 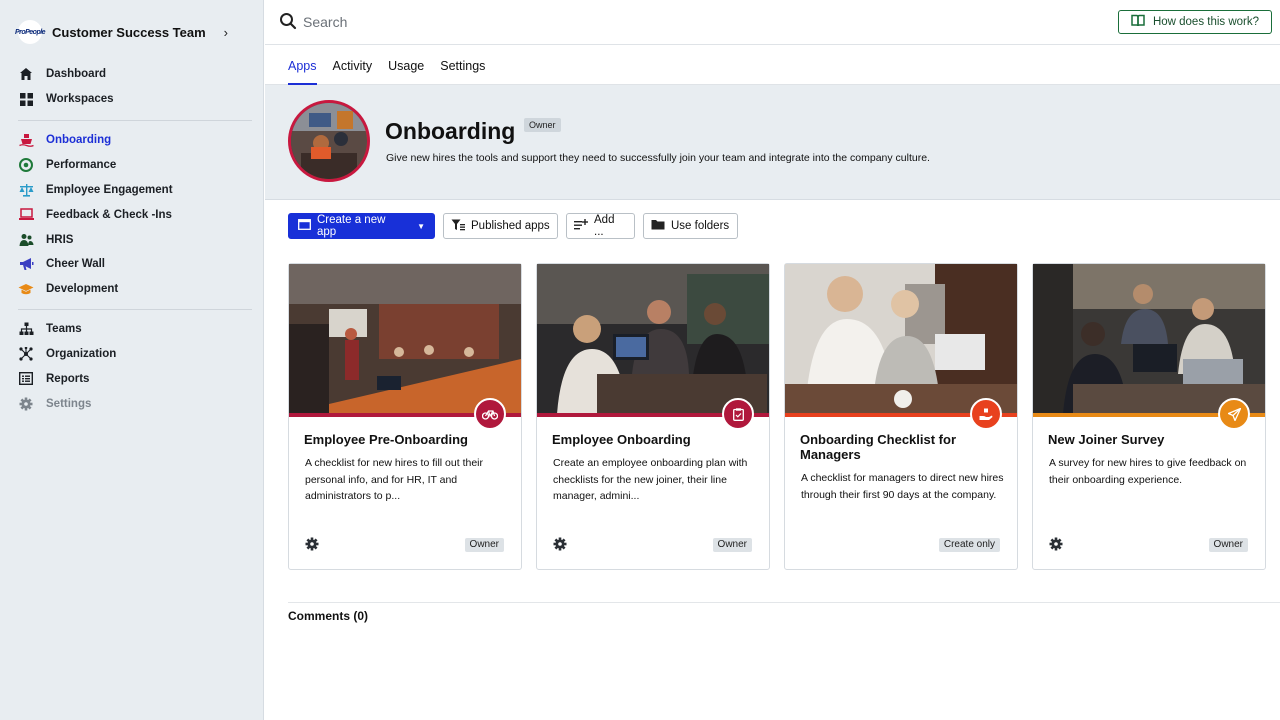 What do you see at coordinates (26, 329) in the screenshot?
I see `hierarchy-icon` at bounding box center [26, 329].